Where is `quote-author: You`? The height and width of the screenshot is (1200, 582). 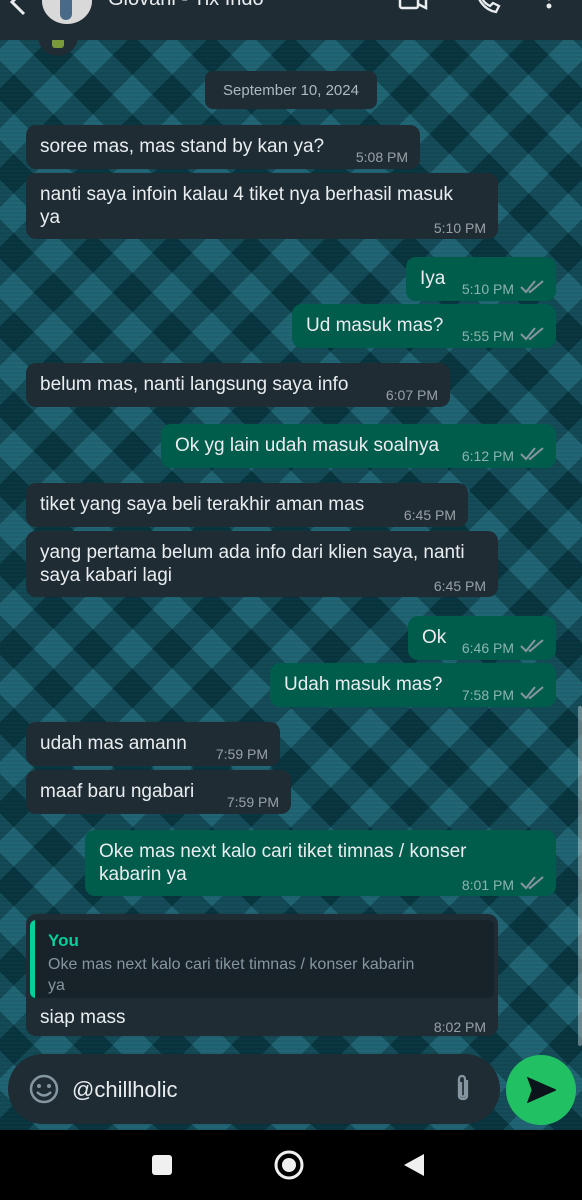
quote-author: You is located at coordinates (63, 940).